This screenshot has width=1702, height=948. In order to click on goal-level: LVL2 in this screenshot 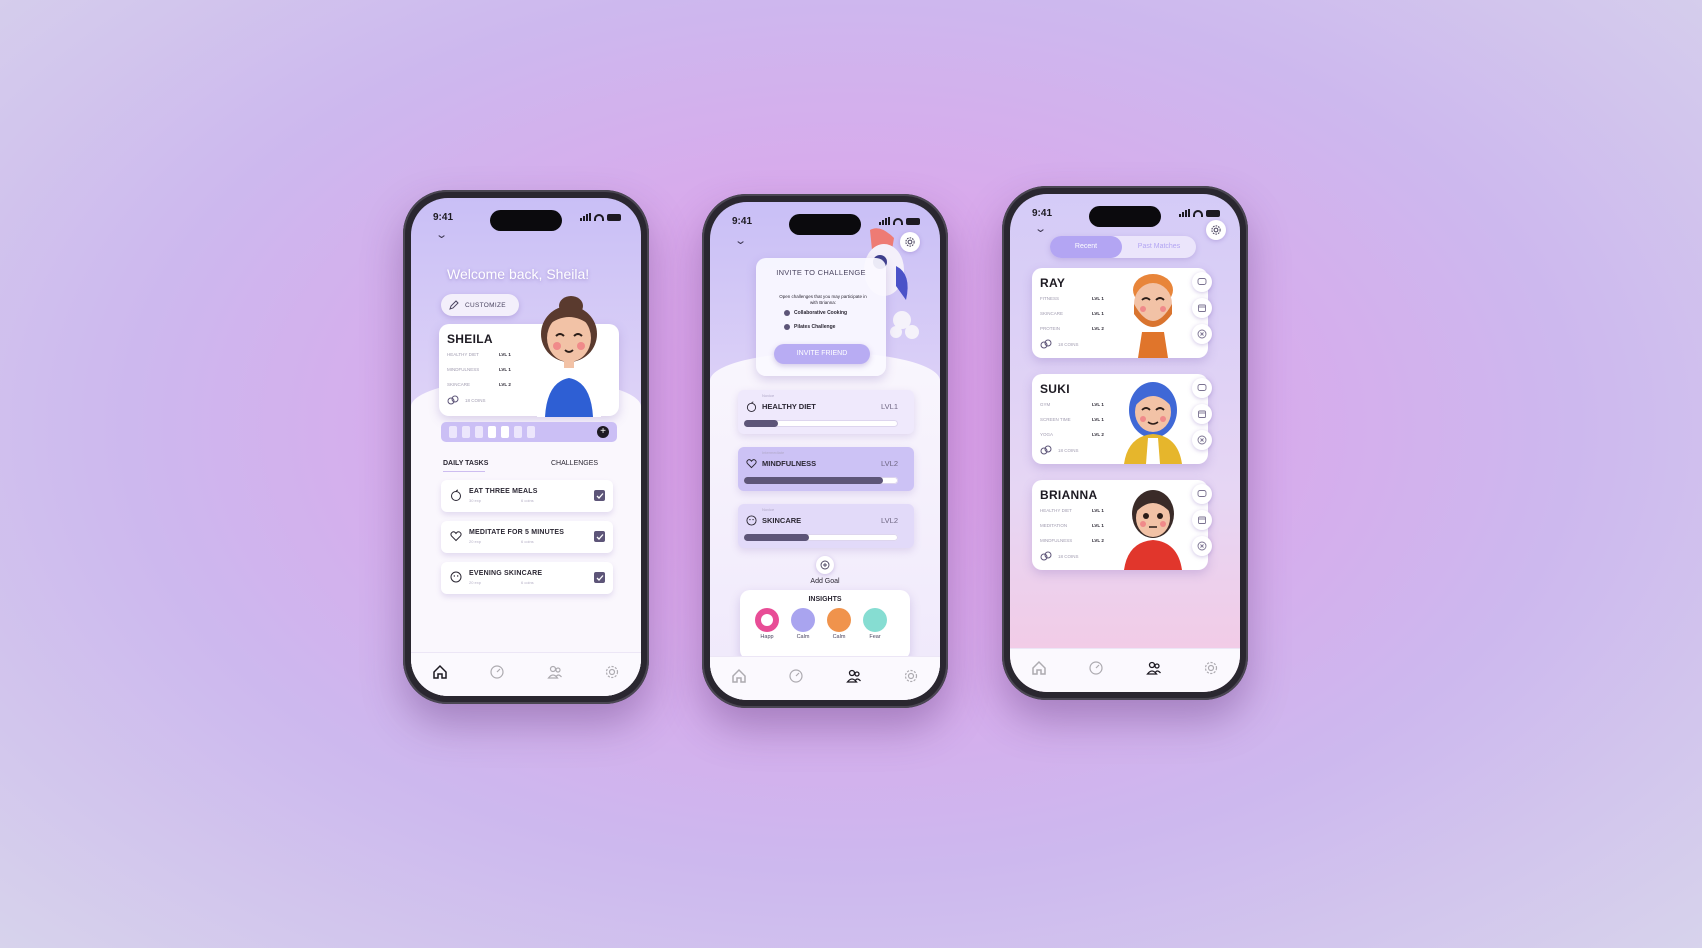, I will do `click(889, 520)`.